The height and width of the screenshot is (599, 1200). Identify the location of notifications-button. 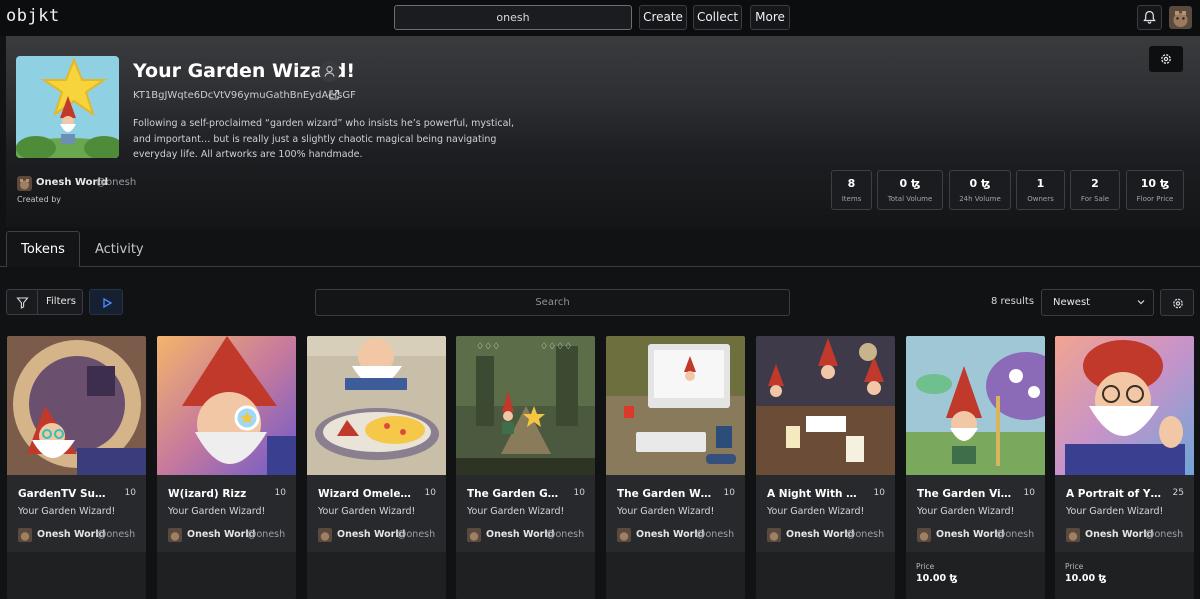
(1149, 17).